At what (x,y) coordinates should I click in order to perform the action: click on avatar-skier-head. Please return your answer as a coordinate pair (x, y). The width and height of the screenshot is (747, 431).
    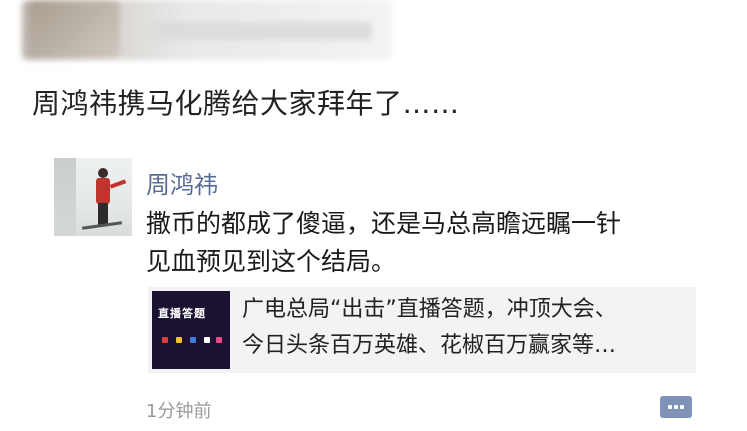
    Looking at the image, I should click on (103, 173).